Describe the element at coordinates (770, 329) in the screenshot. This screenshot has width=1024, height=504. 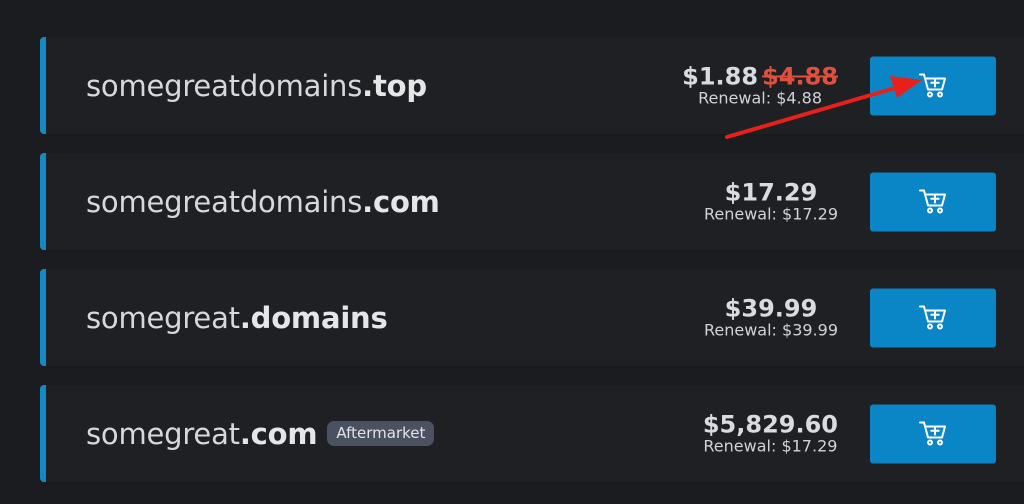
I see `renewal-price: Renewal: $39.99` at that location.